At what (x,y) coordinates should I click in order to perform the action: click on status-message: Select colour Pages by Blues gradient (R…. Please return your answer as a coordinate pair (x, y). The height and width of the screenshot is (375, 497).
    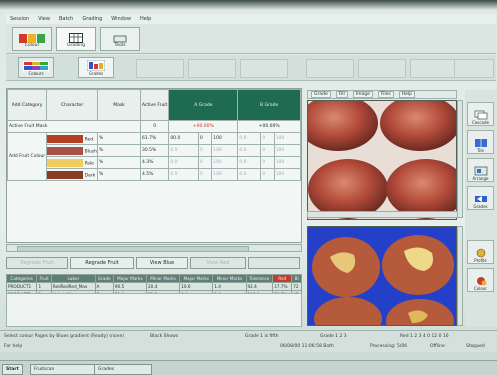
    Looking at the image, I should click on (64, 336).